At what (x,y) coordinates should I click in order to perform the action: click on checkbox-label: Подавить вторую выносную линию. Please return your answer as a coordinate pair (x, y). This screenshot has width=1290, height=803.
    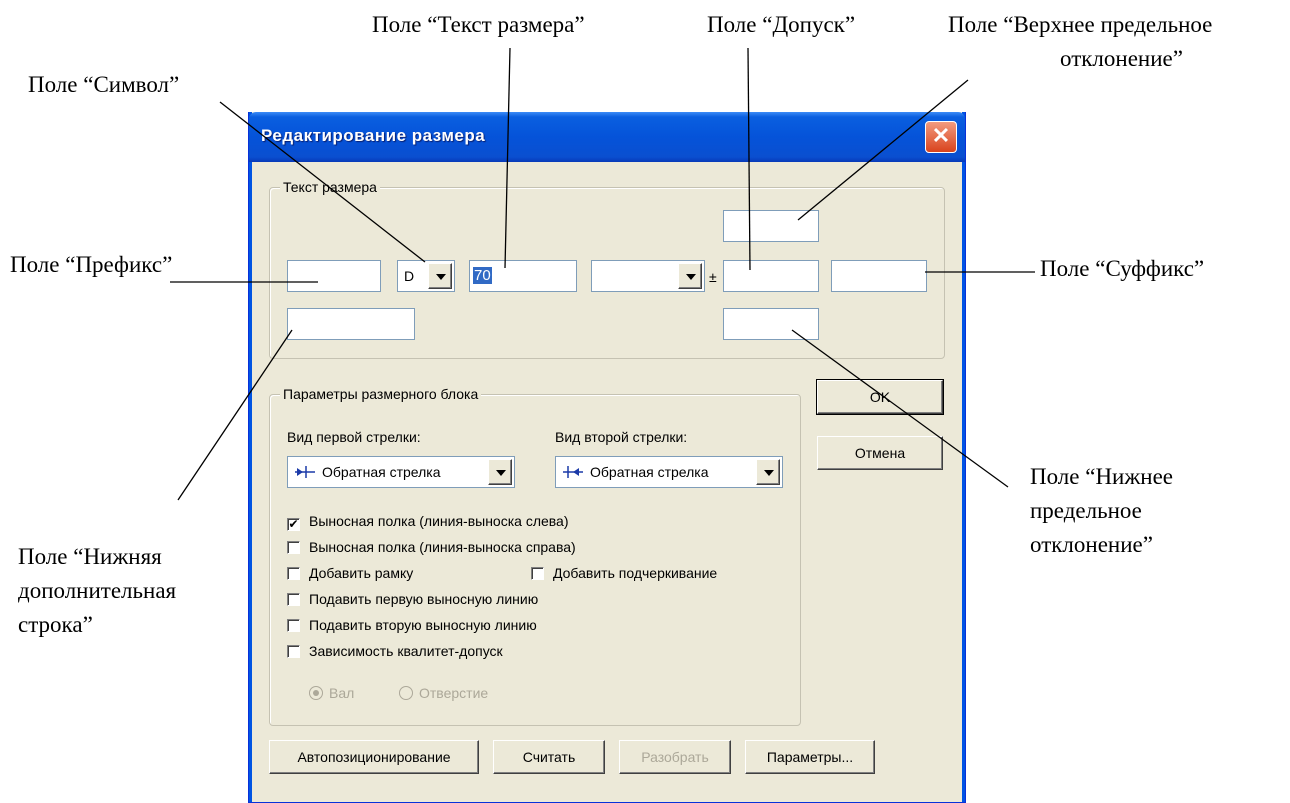
    Looking at the image, I should click on (423, 625).